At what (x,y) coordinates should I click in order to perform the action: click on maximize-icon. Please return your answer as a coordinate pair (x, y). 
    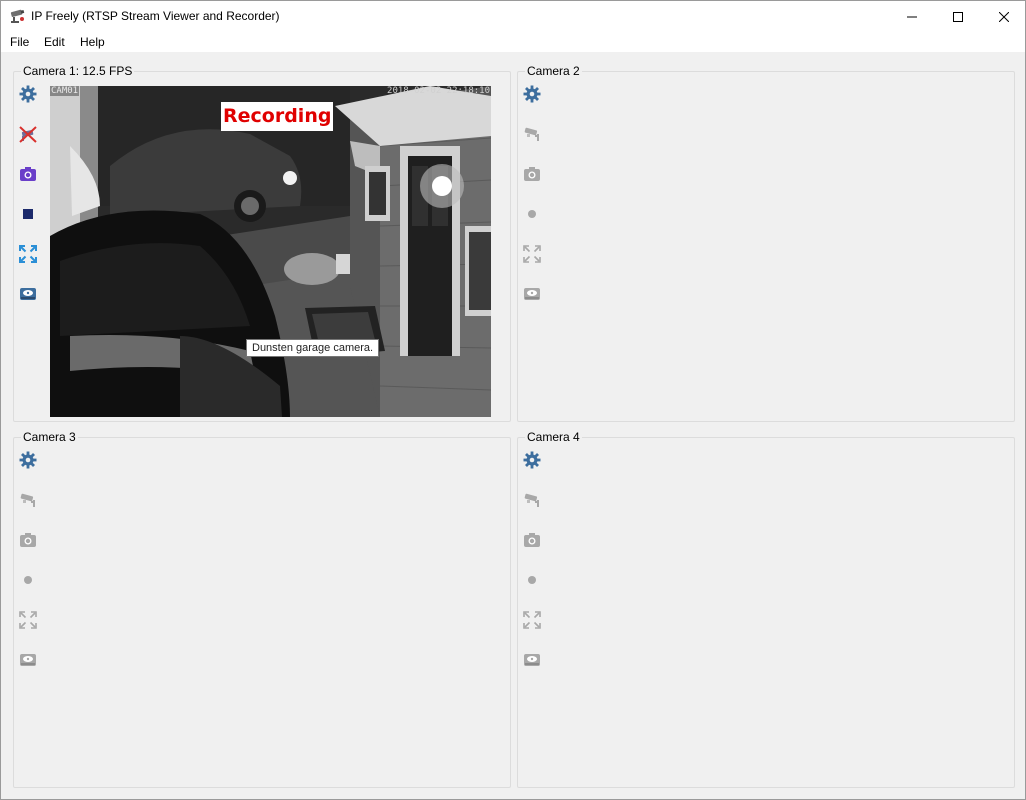
    Looking at the image, I should click on (958, 16).